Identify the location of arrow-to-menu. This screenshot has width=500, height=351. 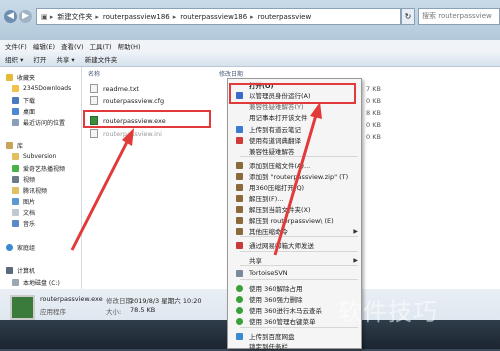
(297, 179).